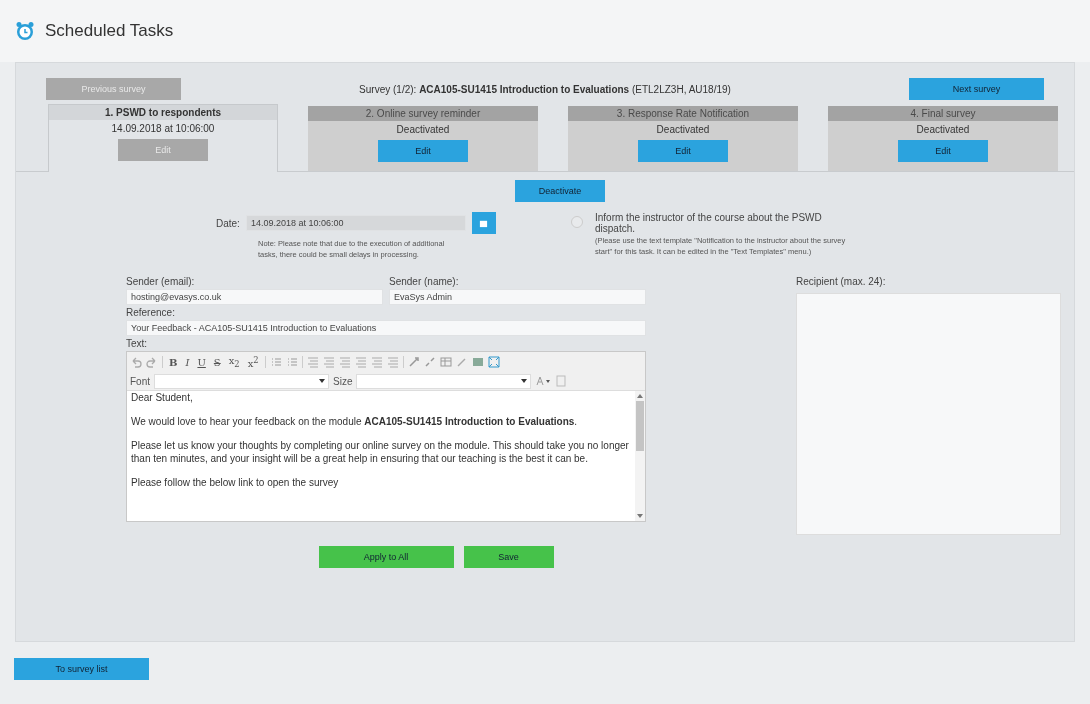 This screenshot has height=704, width=1090. What do you see at coordinates (709, 223) in the screenshot?
I see `inform-label: Inform the instructor of the course about the PSWD dispatch.` at bounding box center [709, 223].